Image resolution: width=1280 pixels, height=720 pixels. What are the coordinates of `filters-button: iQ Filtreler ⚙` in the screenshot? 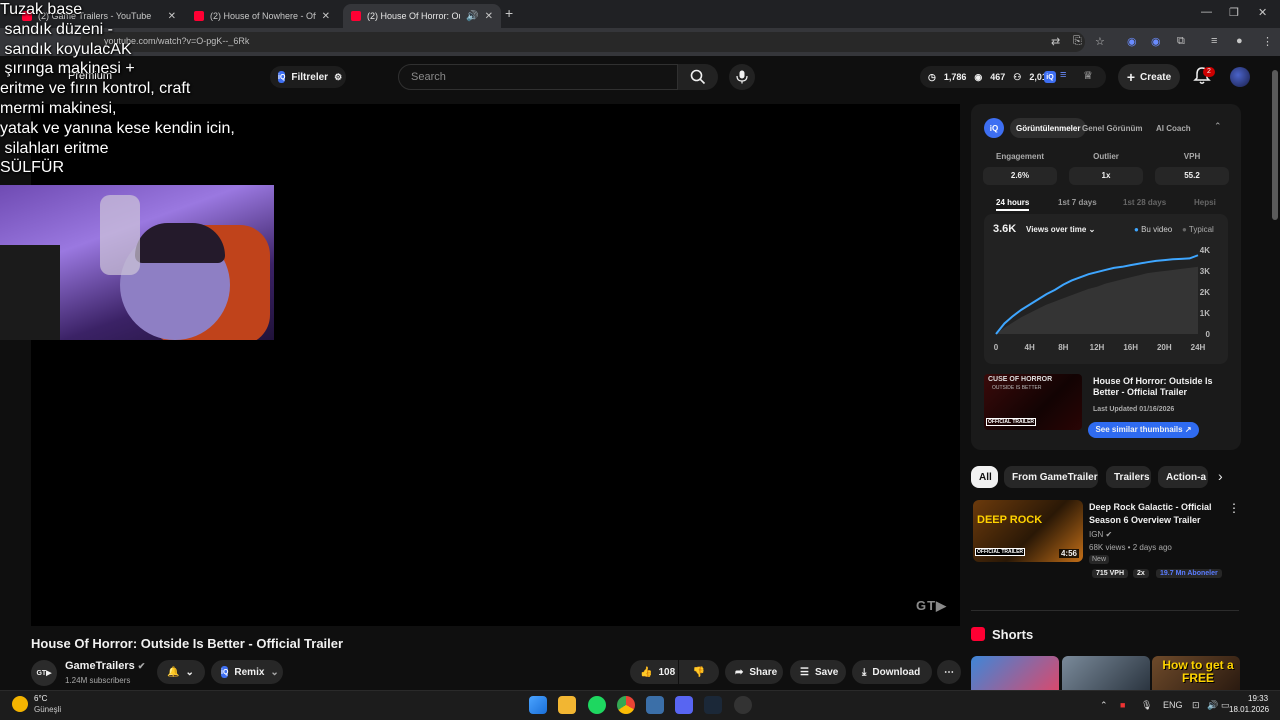 It's located at (308, 77).